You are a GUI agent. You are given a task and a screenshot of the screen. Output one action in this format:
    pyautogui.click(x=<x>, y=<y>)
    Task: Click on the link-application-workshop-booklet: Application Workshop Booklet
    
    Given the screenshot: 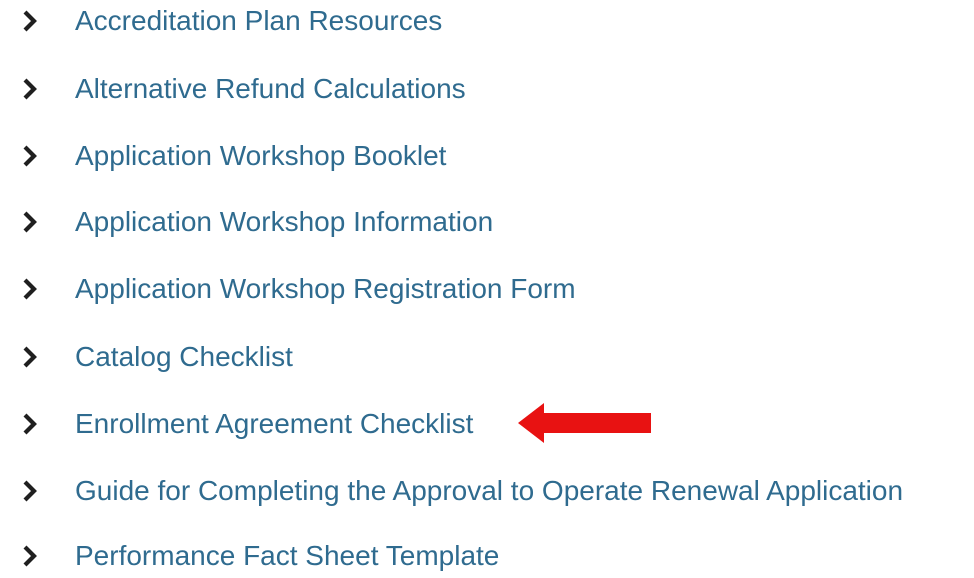 What is the action you would take?
    pyautogui.click(x=260, y=156)
    